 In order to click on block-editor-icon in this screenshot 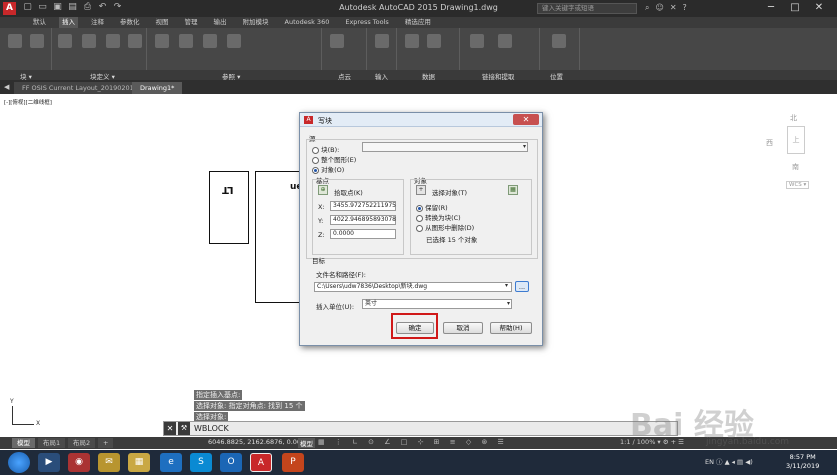, I will do `click(135, 41)`.